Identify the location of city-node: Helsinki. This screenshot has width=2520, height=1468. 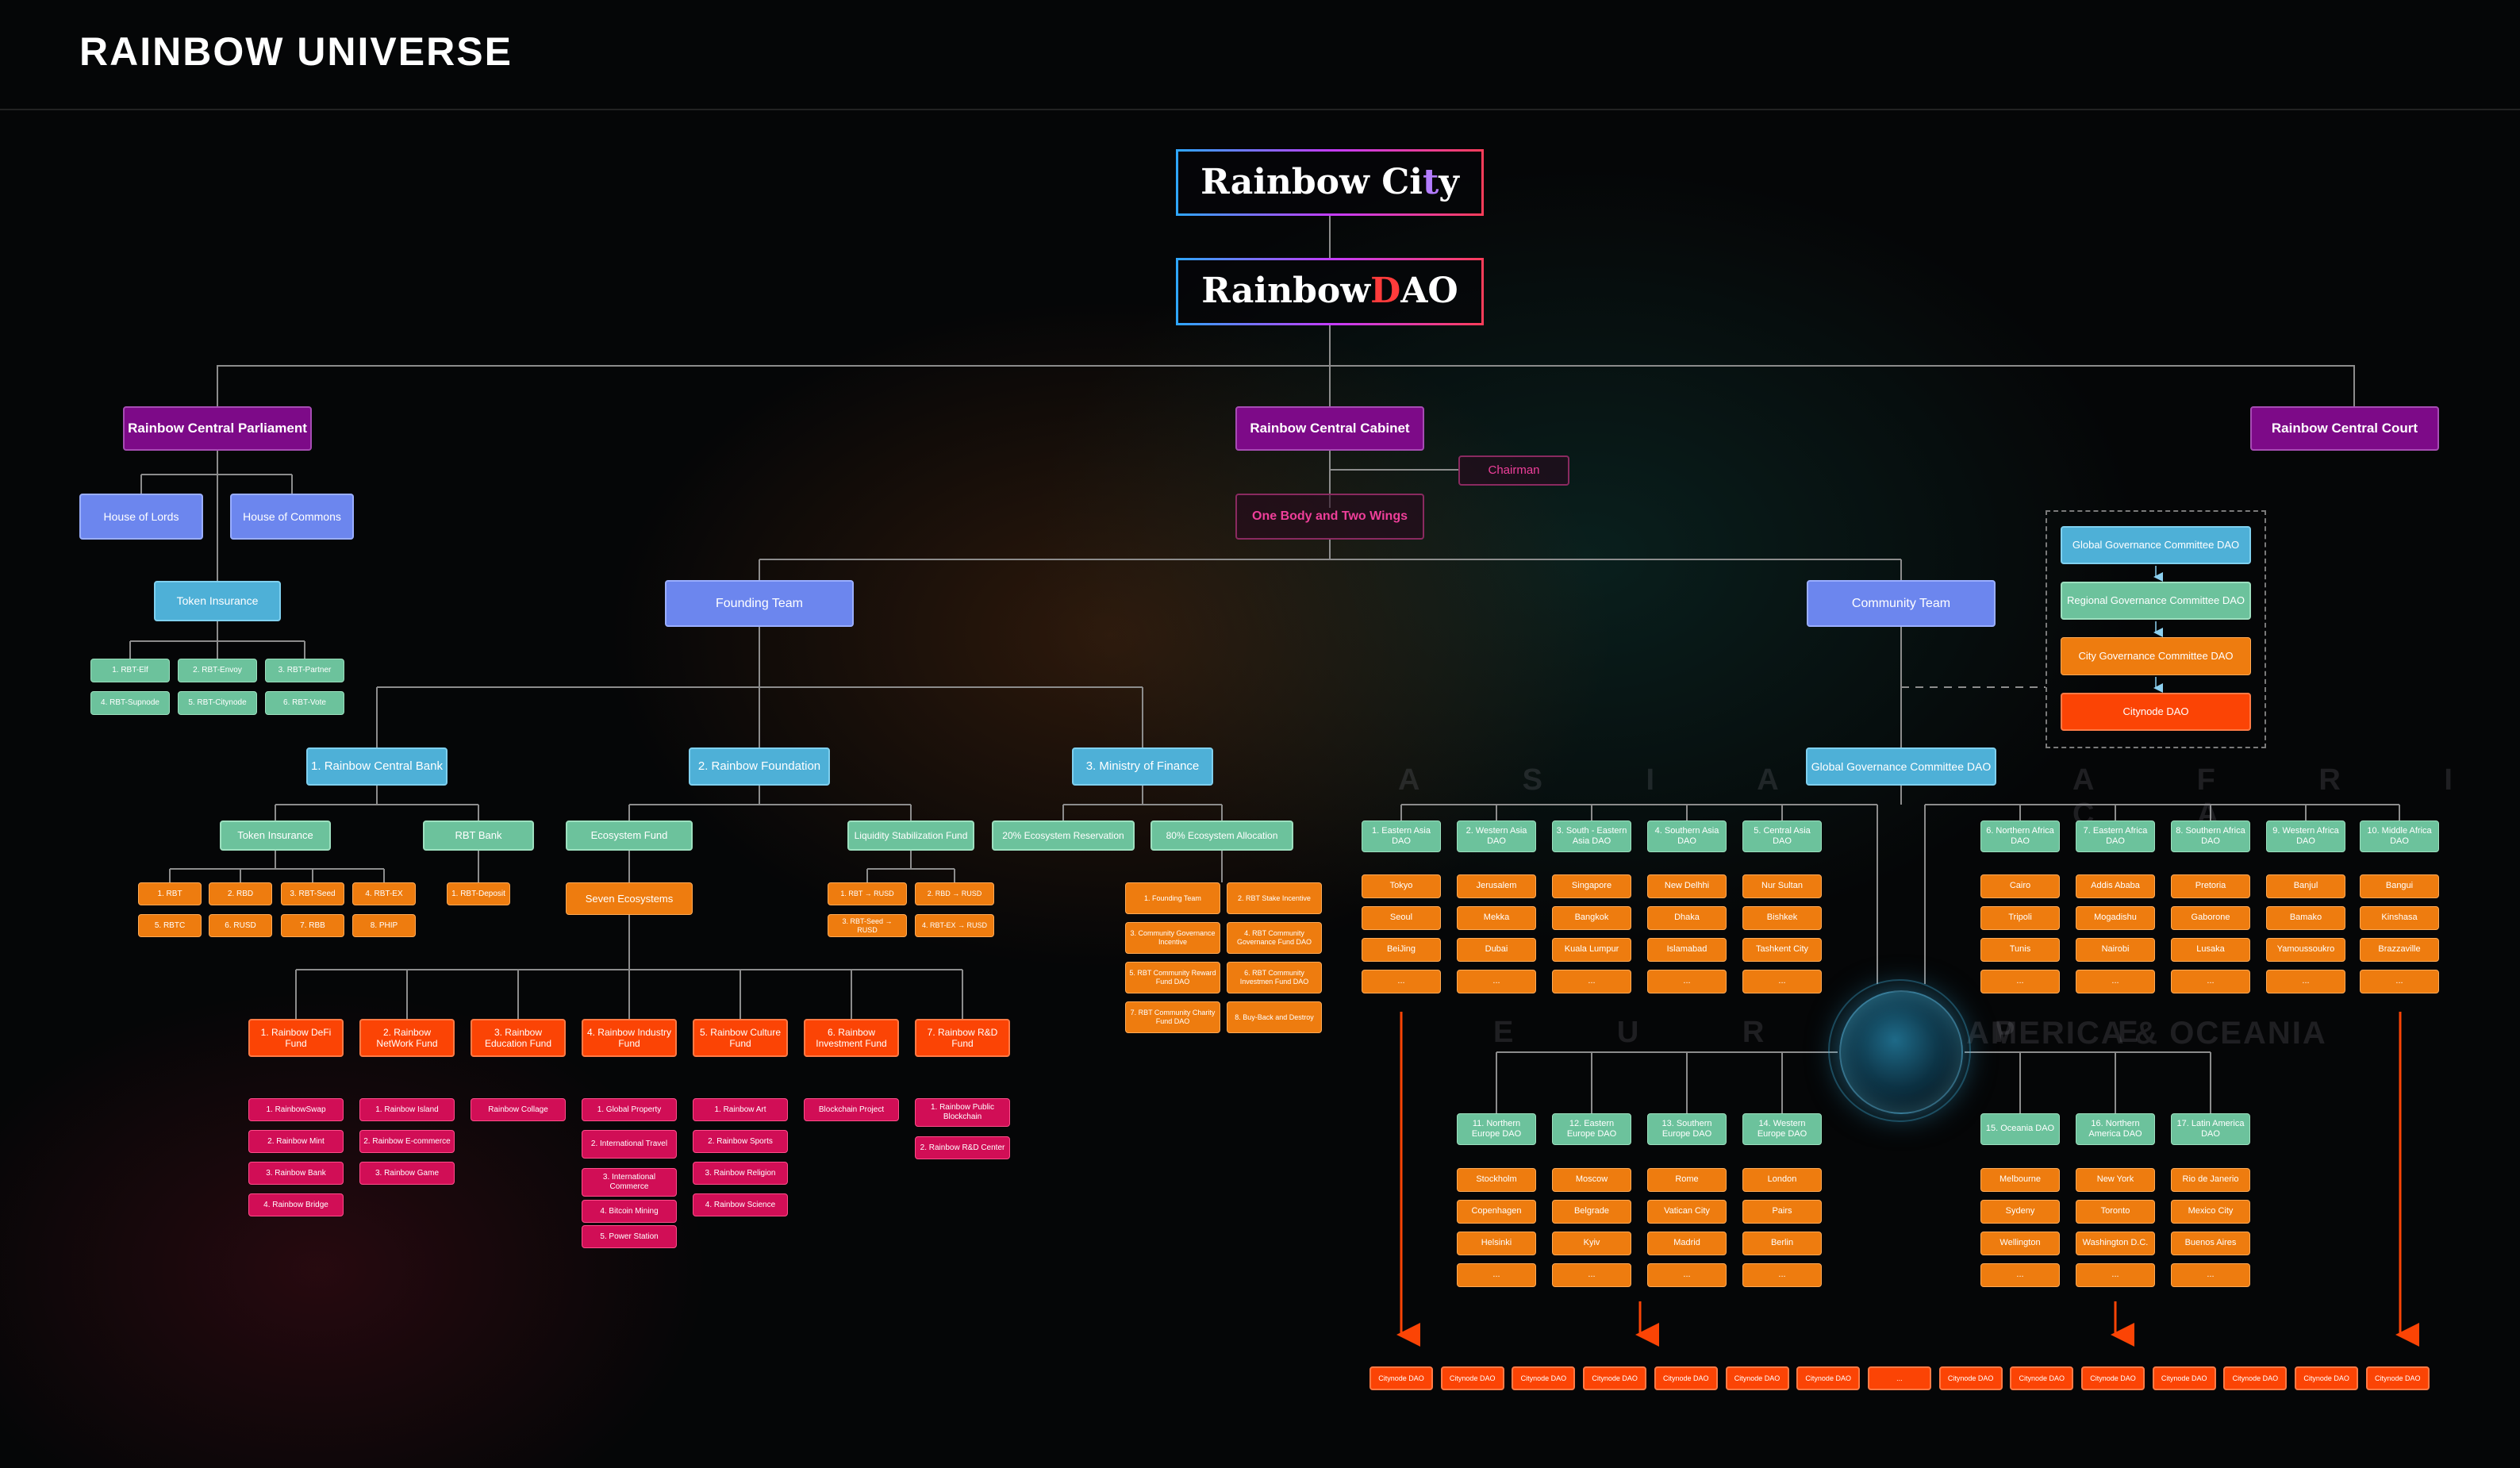
(1496, 1243).